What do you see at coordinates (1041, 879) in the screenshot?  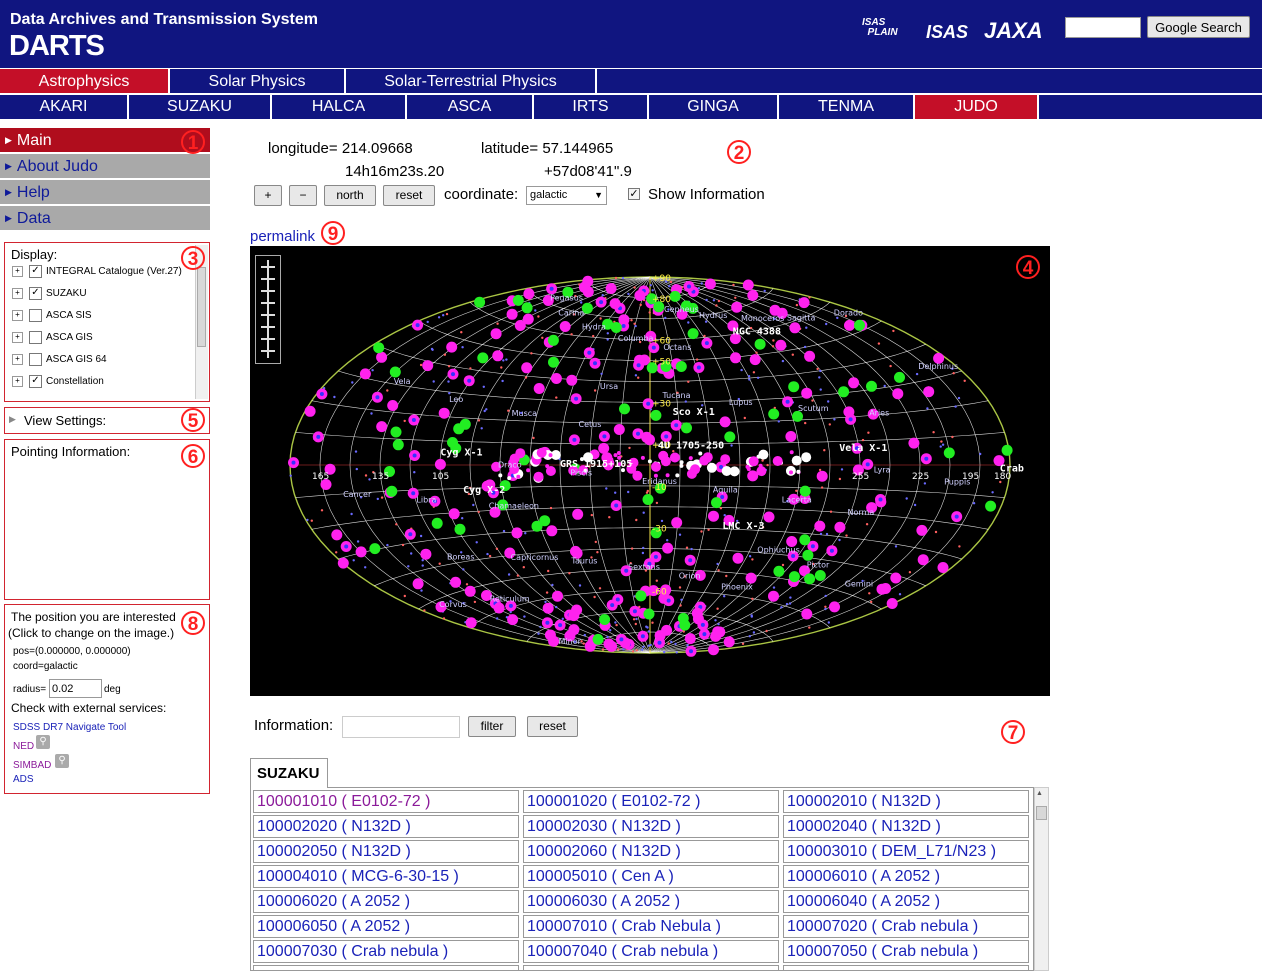 I see `table-scrollbar: ▲` at bounding box center [1041, 879].